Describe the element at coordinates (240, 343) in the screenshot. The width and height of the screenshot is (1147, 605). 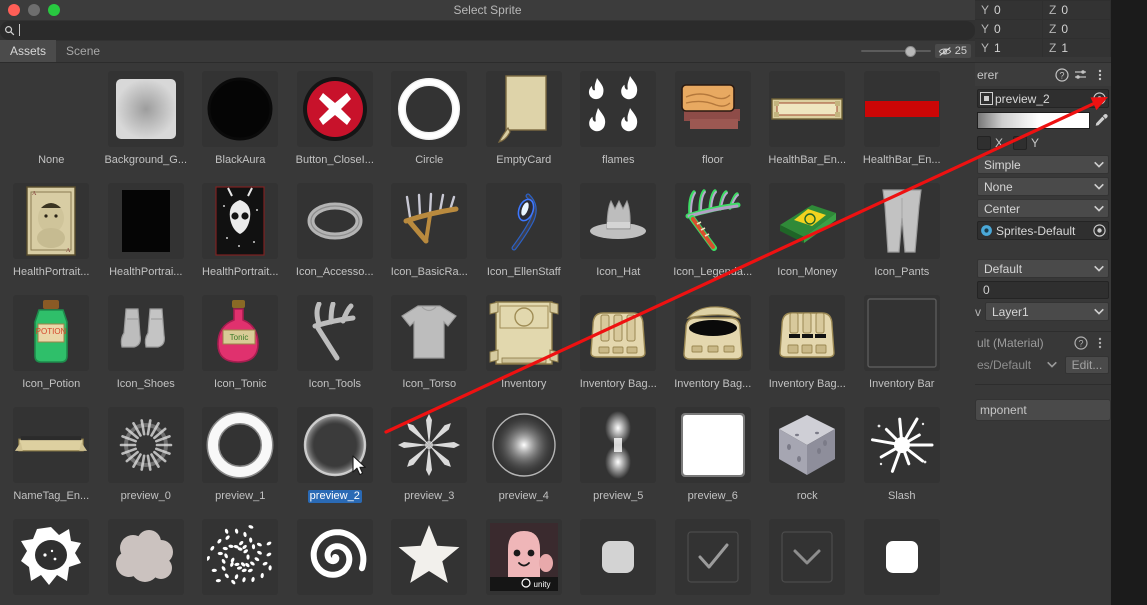
I see `sprite-item-icon-tonic: Tonic Icon_Tonic` at that location.